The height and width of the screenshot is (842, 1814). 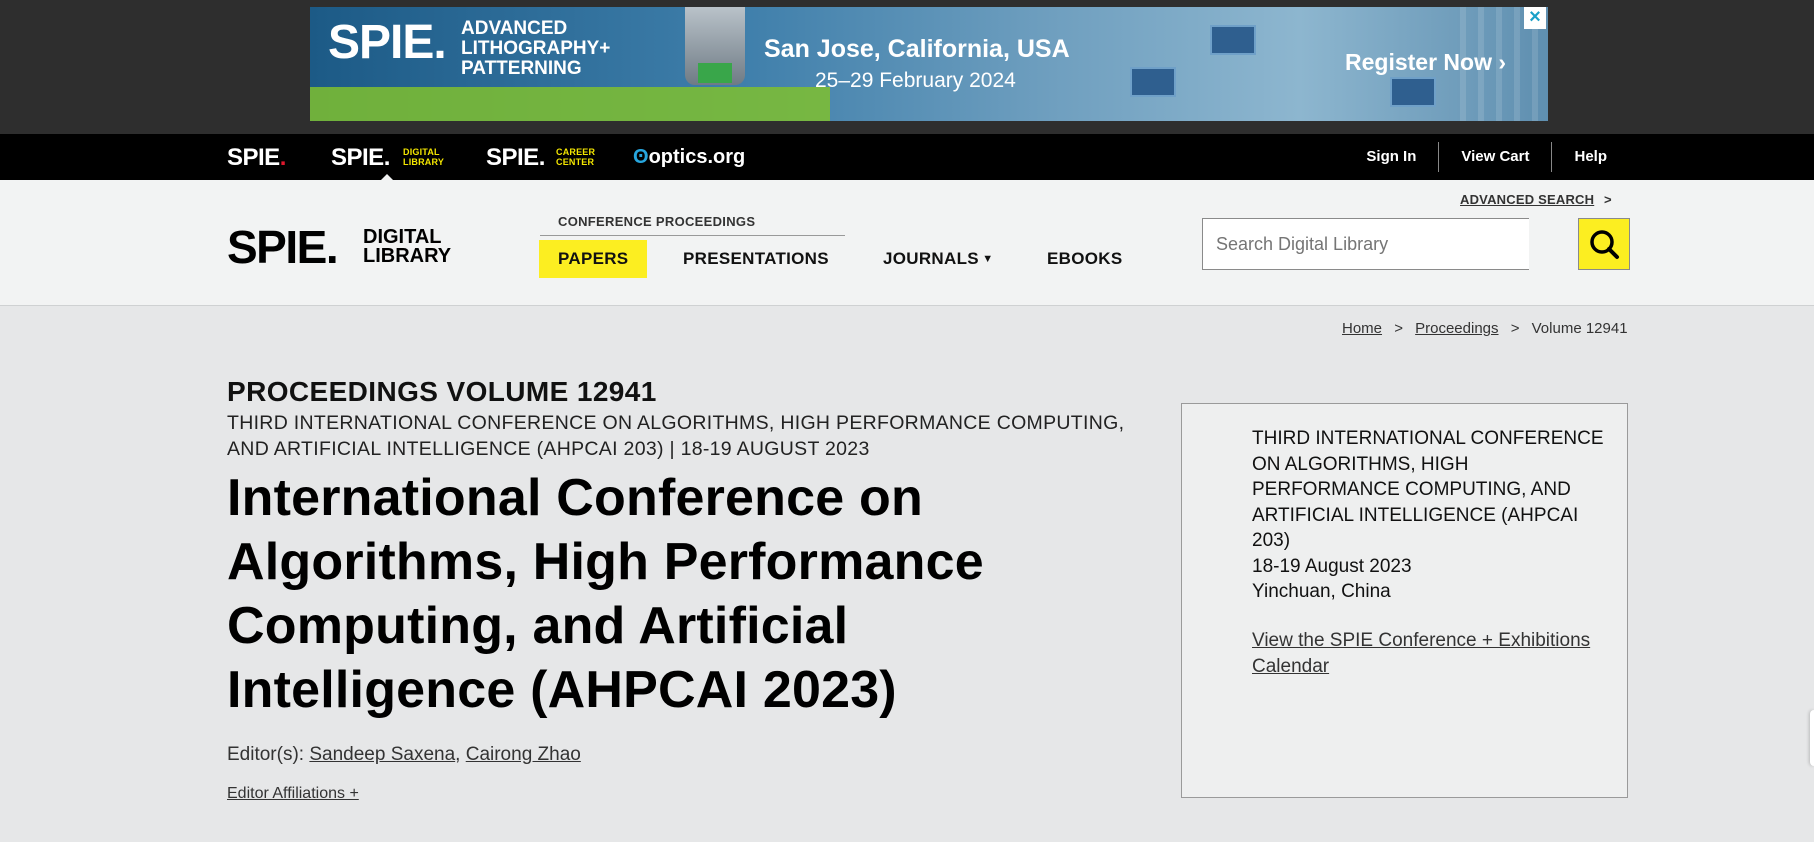 I want to click on nav-divider, so click(x=692, y=235).